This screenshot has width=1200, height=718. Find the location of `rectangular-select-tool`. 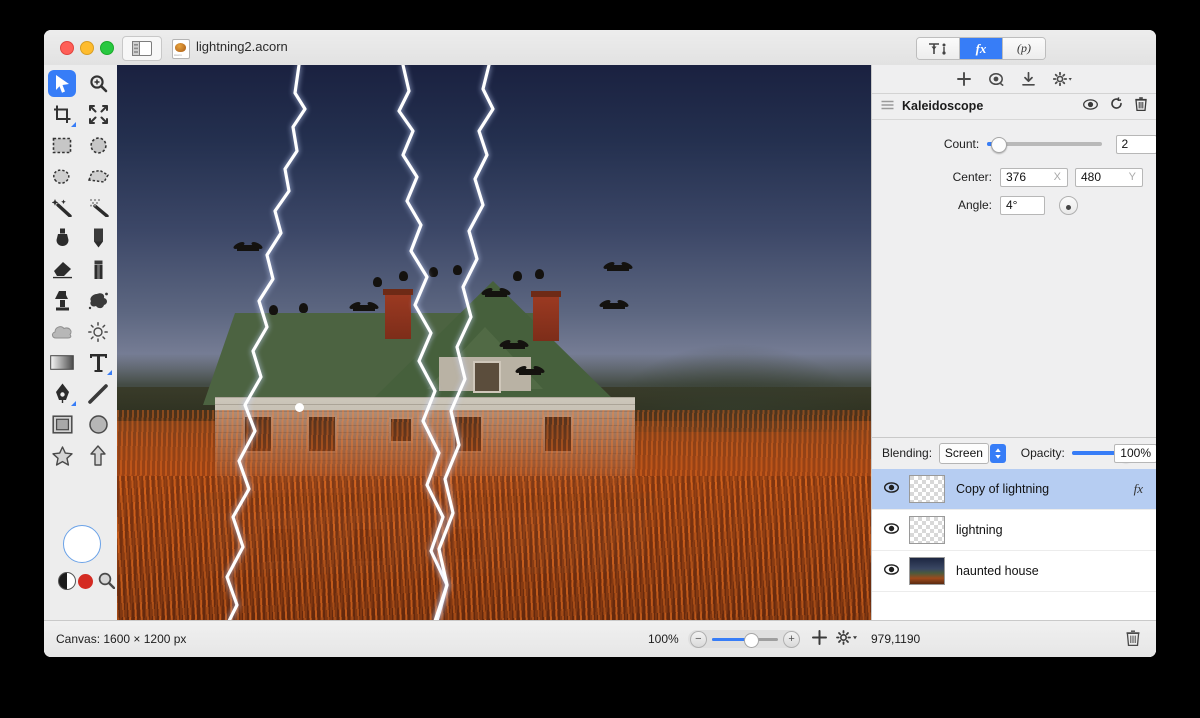

rectangular-select-tool is located at coordinates (62, 145).